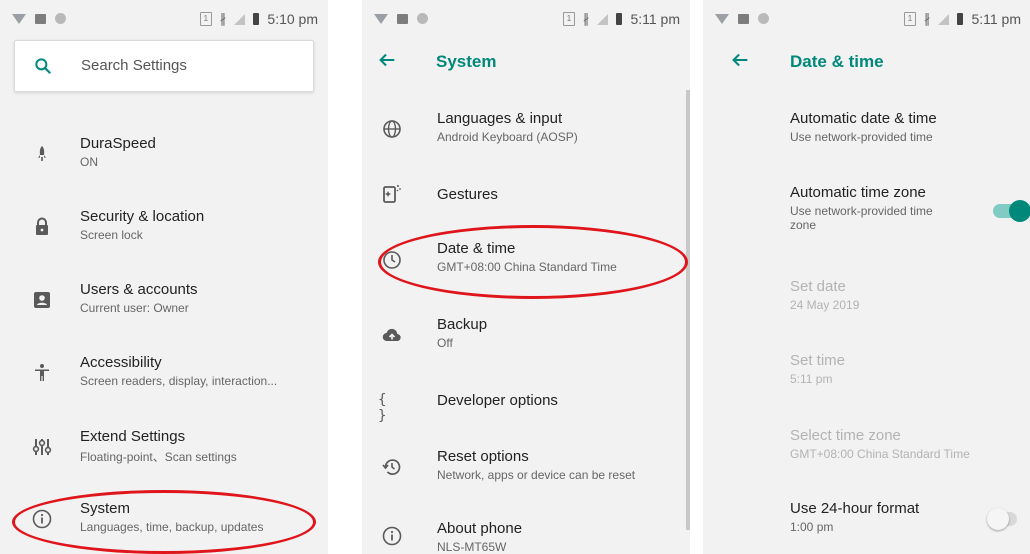 Image resolution: width=1030 pixels, height=554 pixels. What do you see at coordinates (292, 19) in the screenshot?
I see `status-time: 5:10 pm` at bounding box center [292, 19].